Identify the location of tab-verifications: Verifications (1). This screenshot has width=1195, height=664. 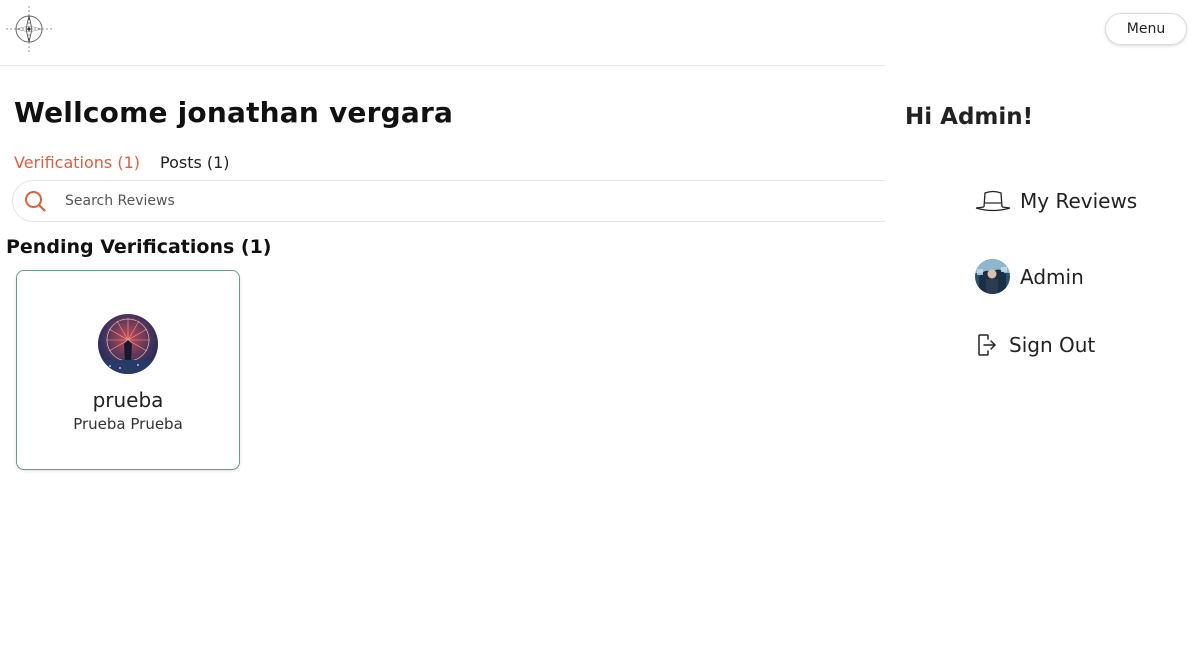
(77, 162).